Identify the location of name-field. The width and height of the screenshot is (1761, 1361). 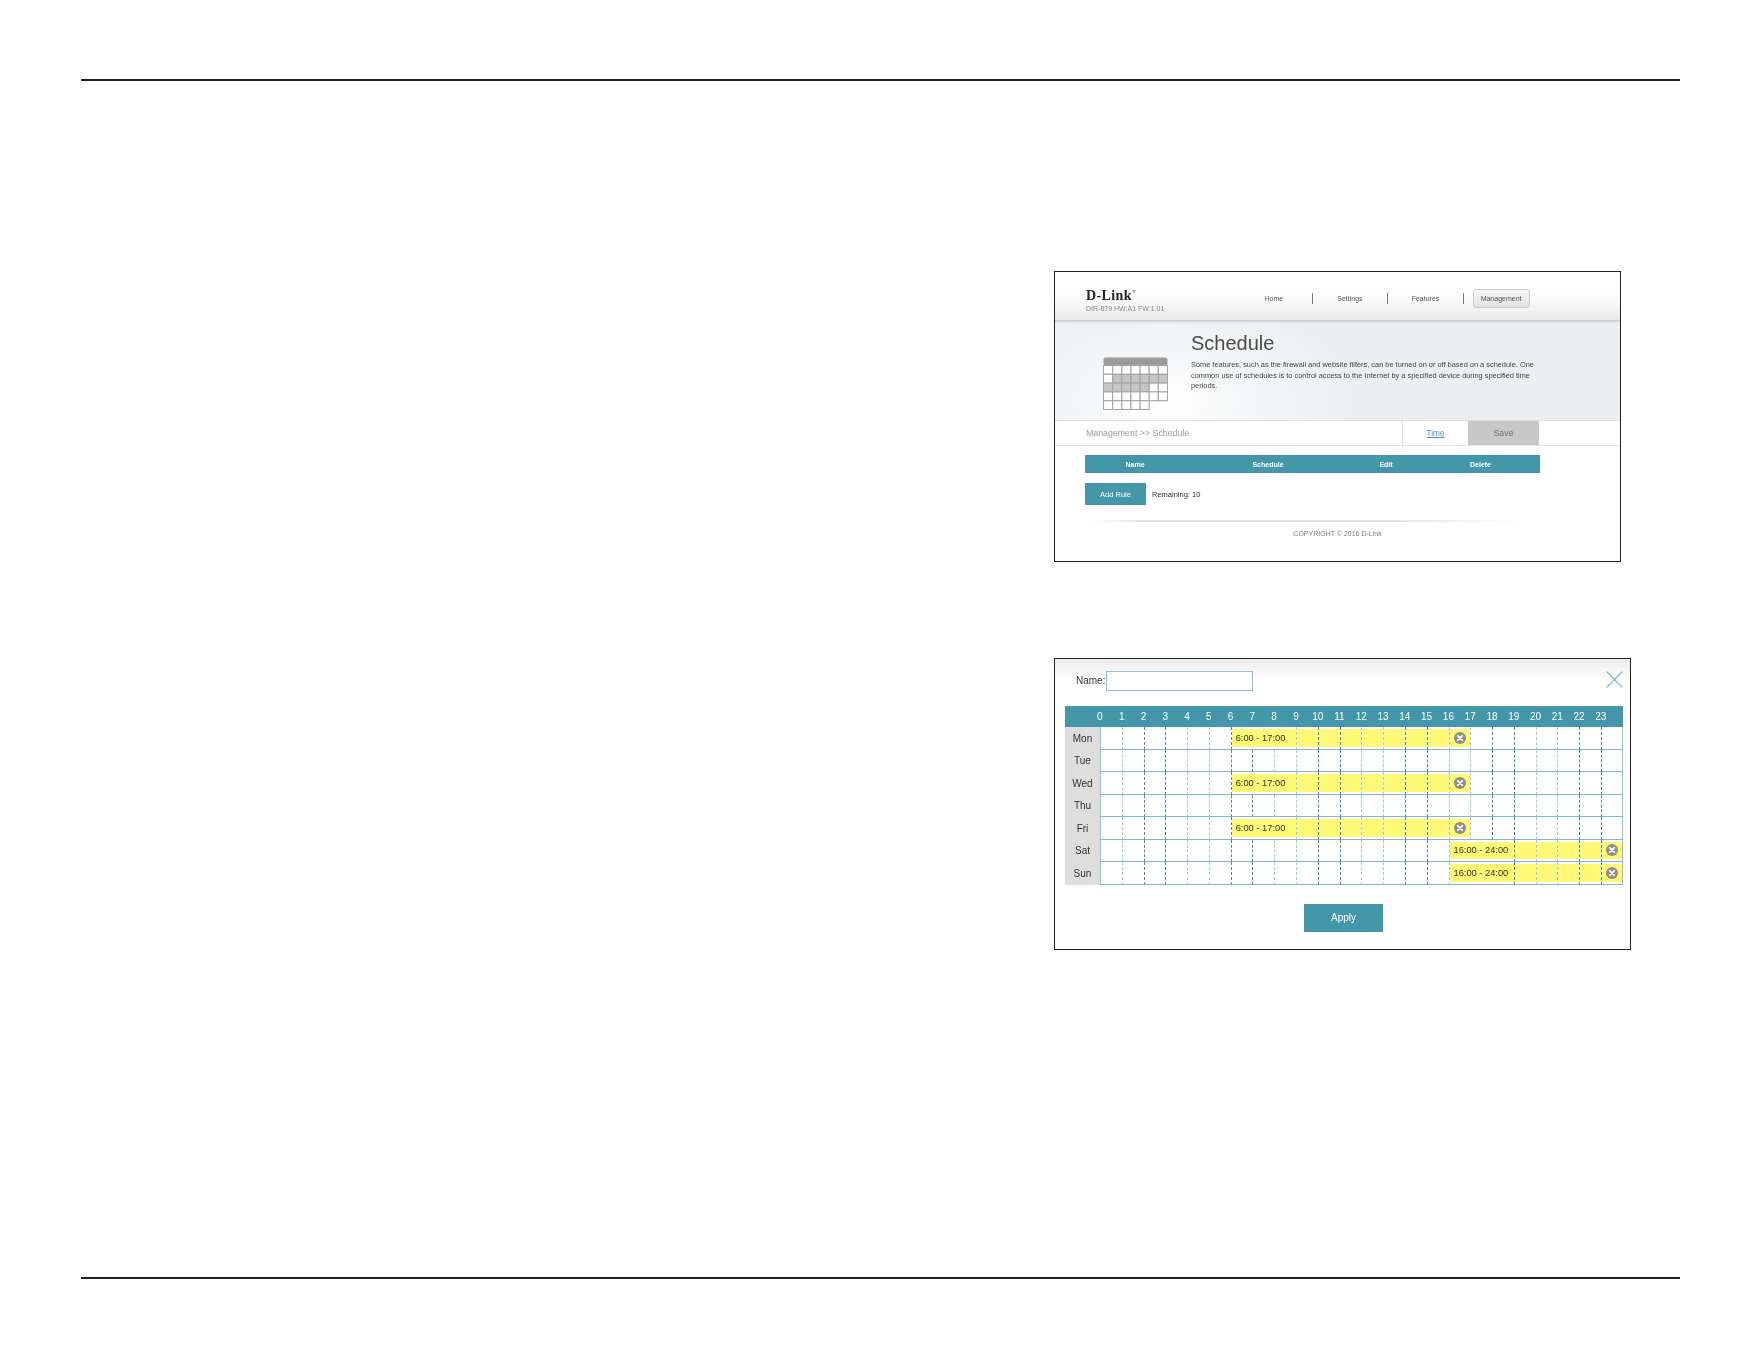
(1180, 680).